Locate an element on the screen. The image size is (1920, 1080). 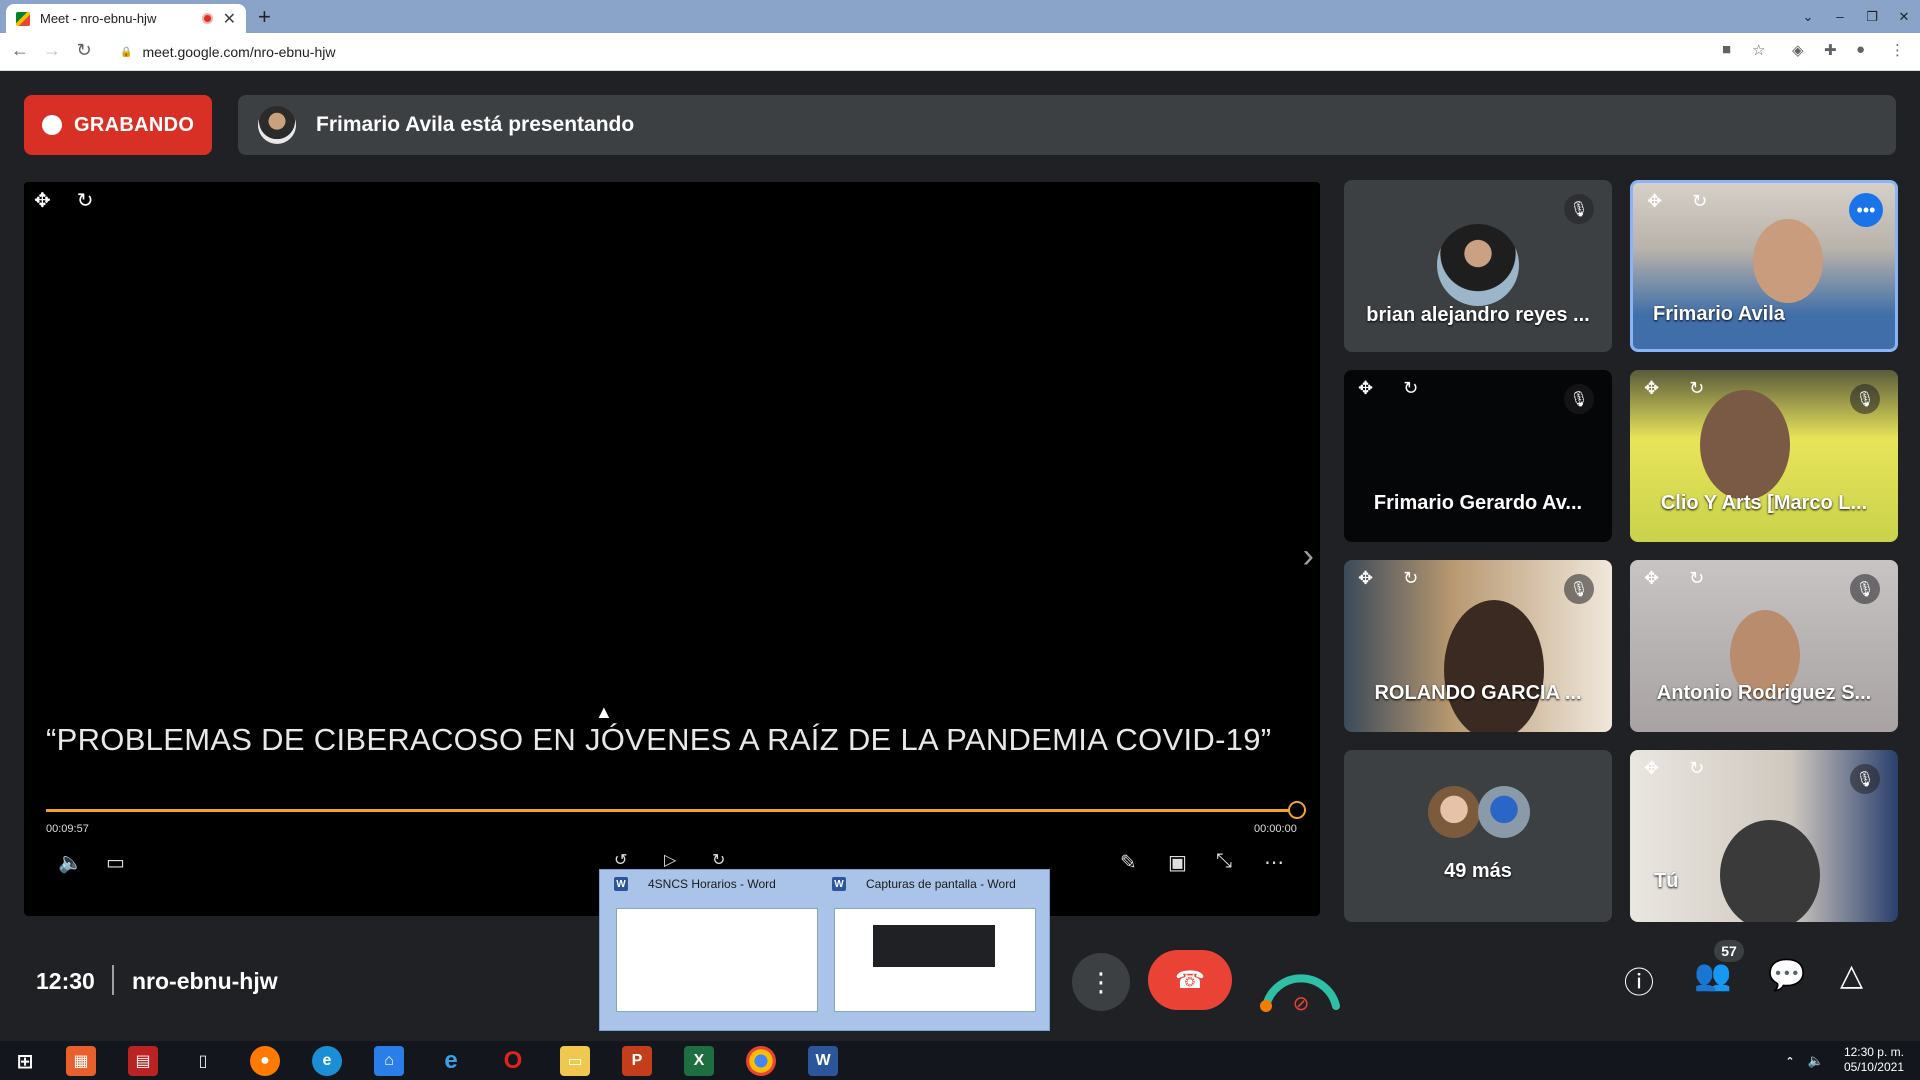
participant-tile-self: ✥ ↻ 🎙 Tú is located at coordinates (1764, 836).